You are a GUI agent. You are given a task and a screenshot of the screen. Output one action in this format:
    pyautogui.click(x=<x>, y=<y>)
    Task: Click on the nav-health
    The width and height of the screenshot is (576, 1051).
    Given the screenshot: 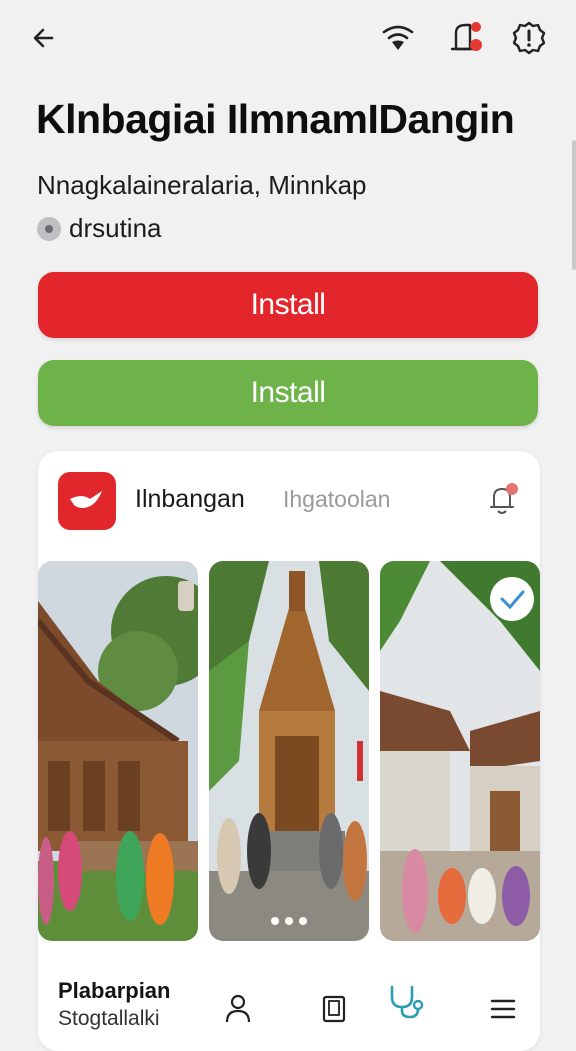 What is the action you would take?
    pyautogui.click(x=406, y=1001)
    